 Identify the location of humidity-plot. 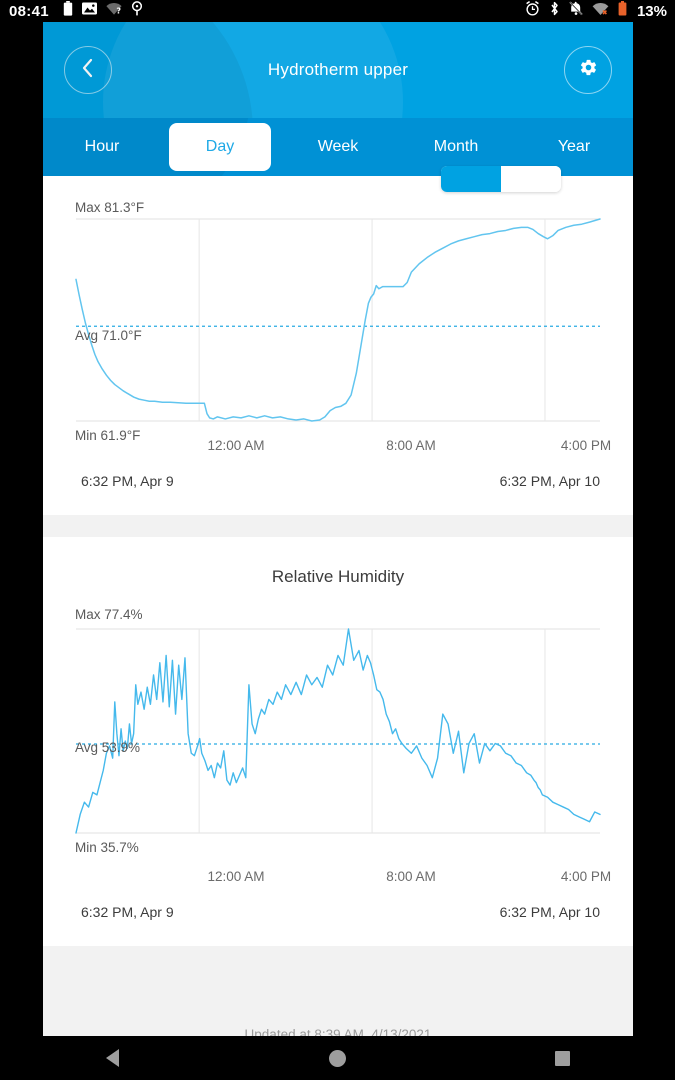
(338, 731).